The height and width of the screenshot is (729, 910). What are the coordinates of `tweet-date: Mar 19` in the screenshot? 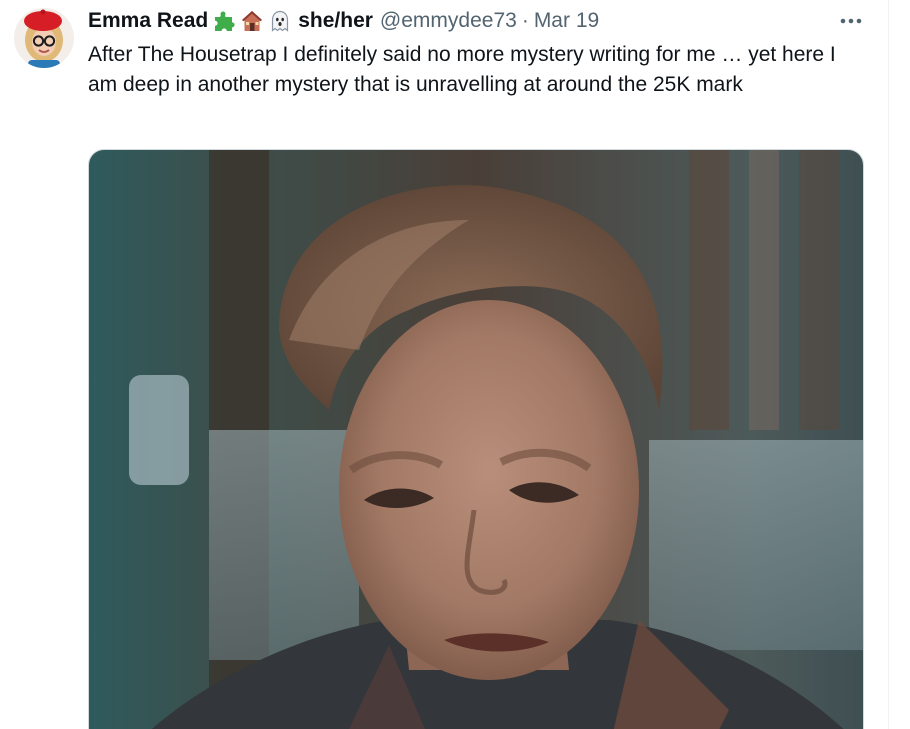 It's located at (566, 21).